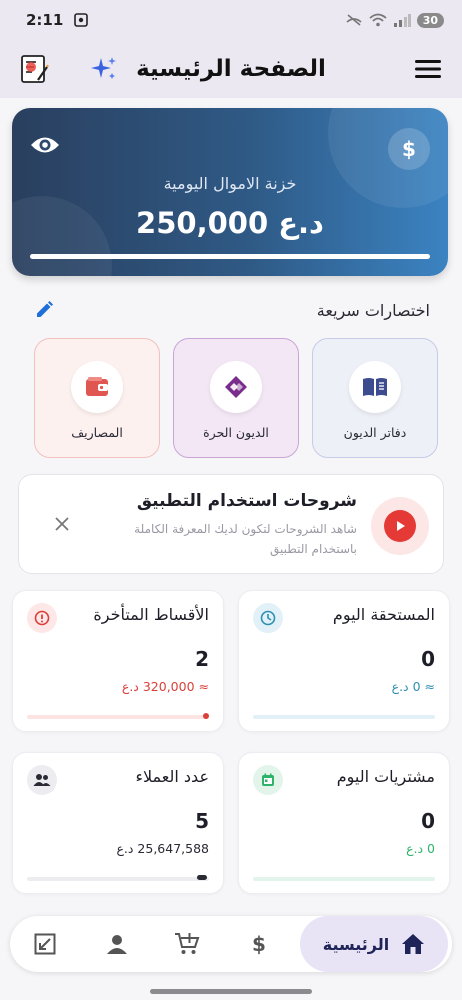  I want to click on screenshot-icon, so click(81, 20).